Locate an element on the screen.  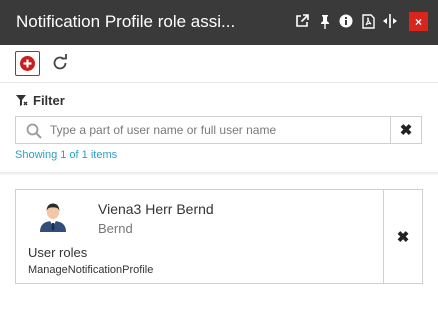
refresh-icon is located at coordinates (60, 62).